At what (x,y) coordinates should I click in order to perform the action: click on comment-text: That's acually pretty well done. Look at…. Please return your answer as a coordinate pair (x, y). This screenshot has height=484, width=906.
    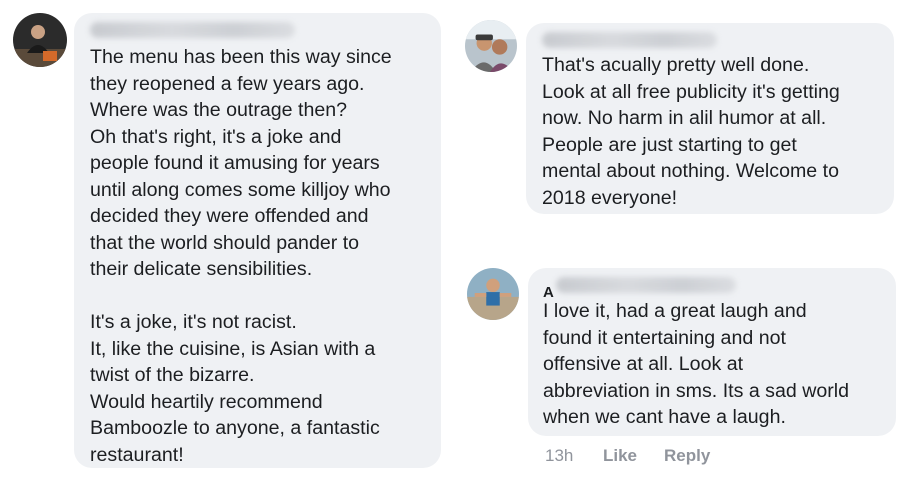
    Looking at the image, I should click on (691, 131).